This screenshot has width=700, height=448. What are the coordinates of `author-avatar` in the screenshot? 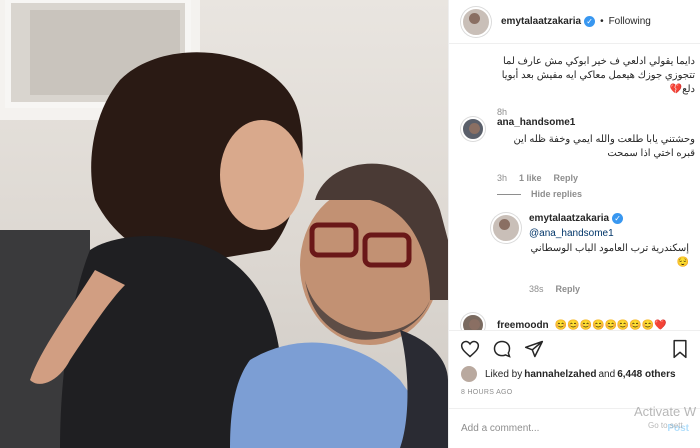 It's located at (476, 21).